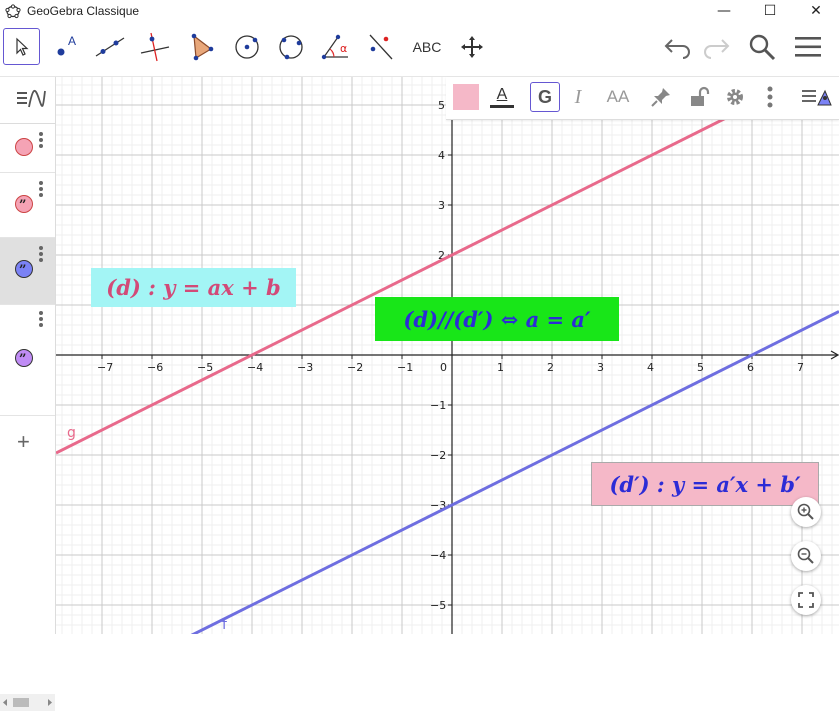  Describe the element at coordinates (155, 367) in the screenshot. I see `x-tick-label: −6` at that location.